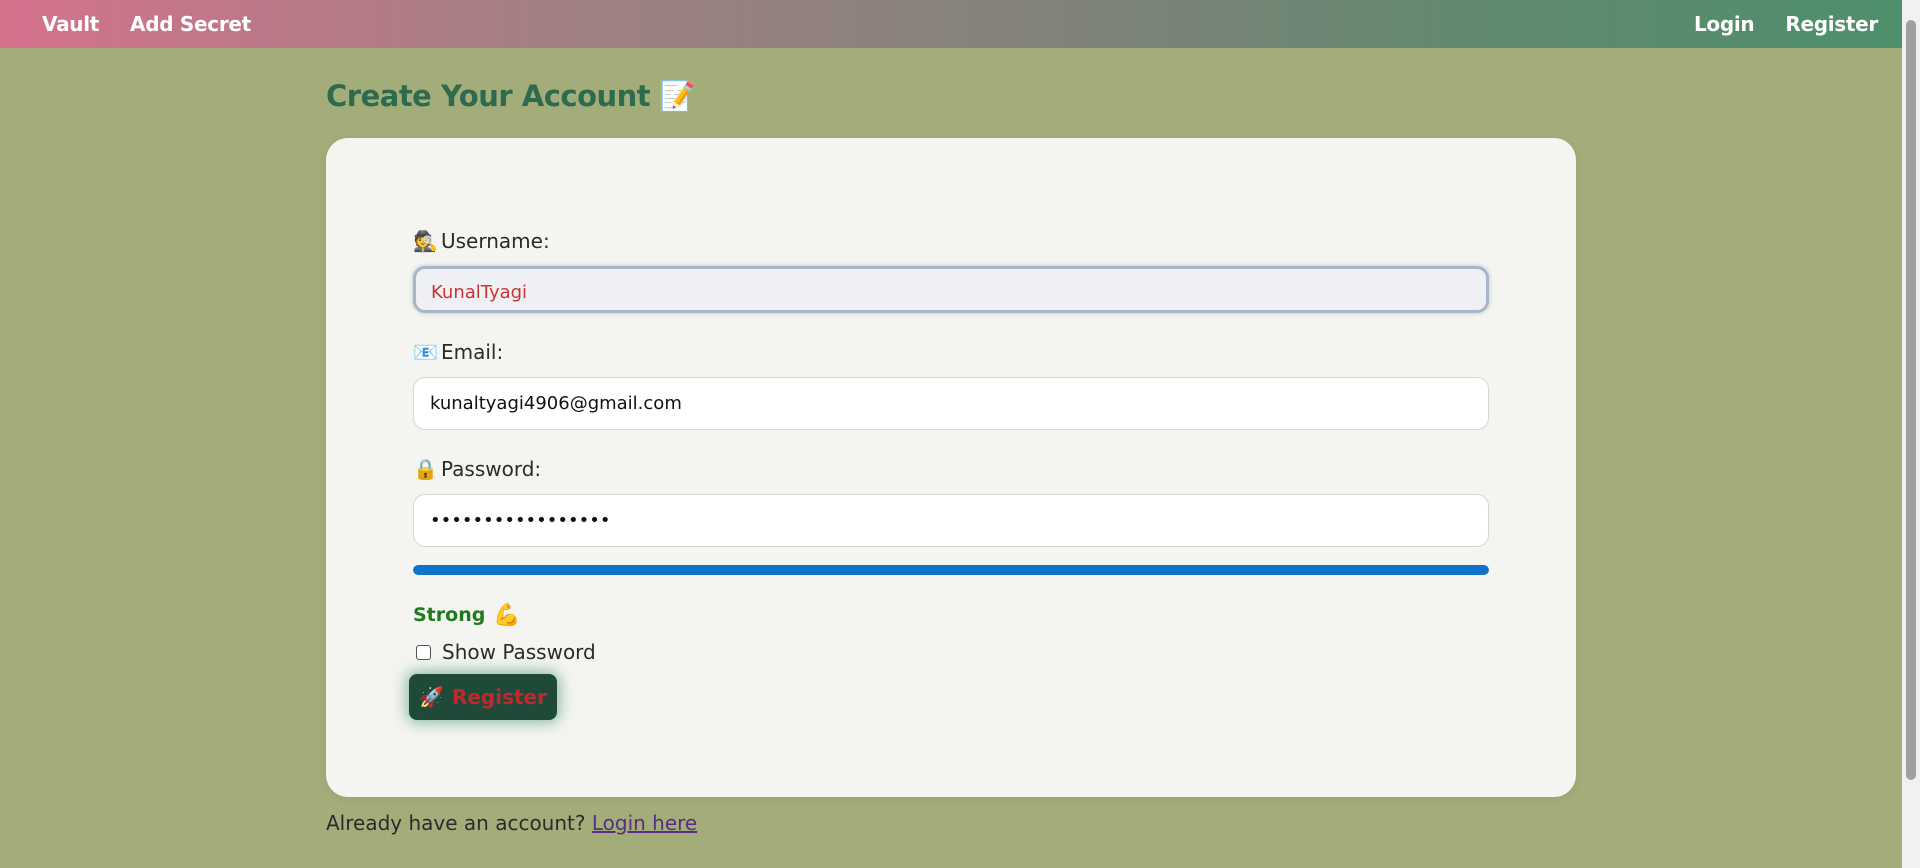 This screenshot has width=1920, height=868. I want to click on nav-link-add-secret: Add Secret, so click(190, 24).